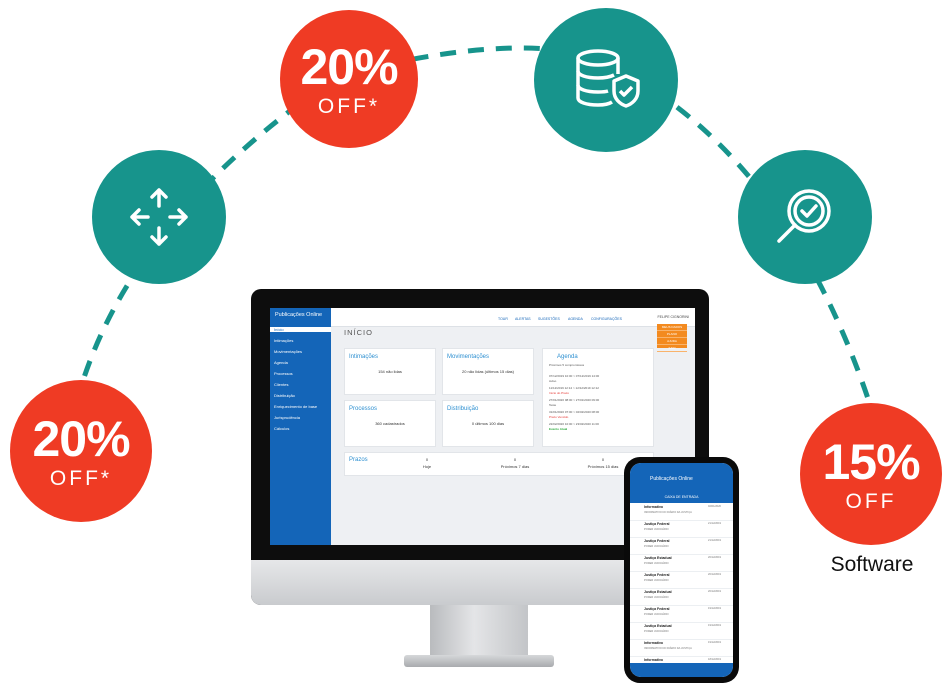 The image size is (950, 687). I want to click on mobile-bottom-nav, so click(681, 670).